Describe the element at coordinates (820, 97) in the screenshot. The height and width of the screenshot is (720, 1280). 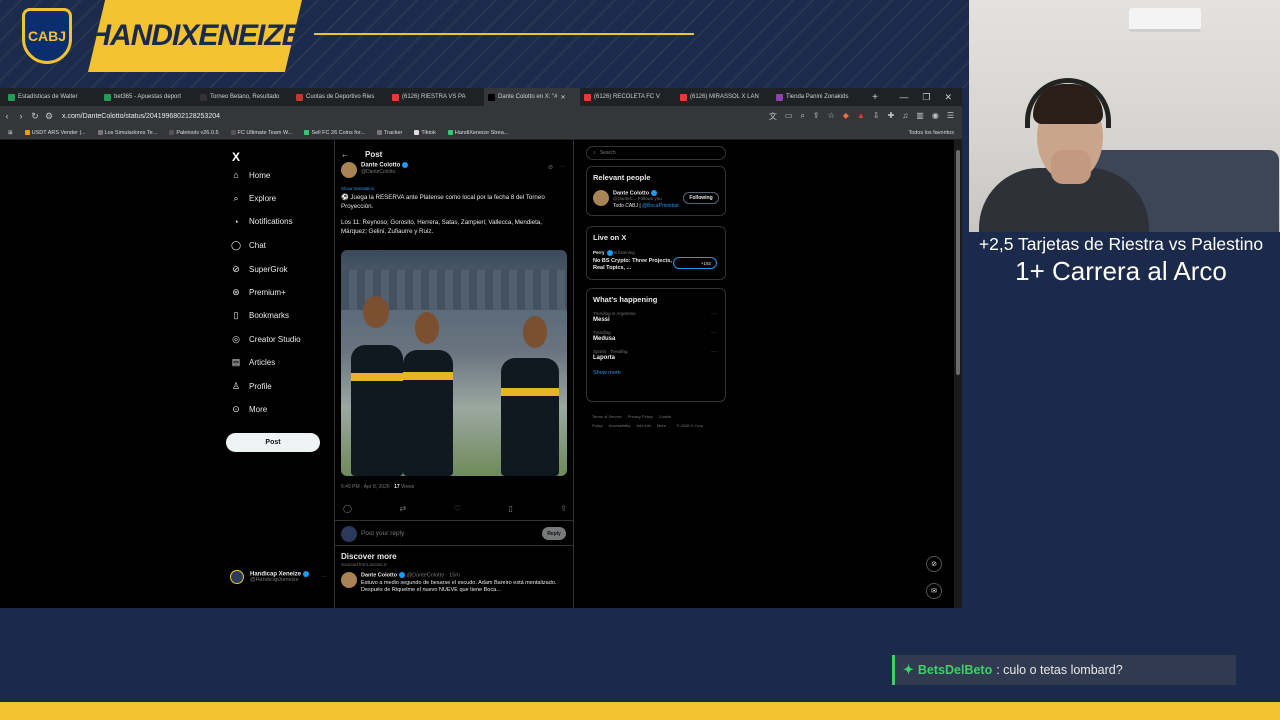
I see `browser-tab: Tienda Panini Zonakids` at that location.